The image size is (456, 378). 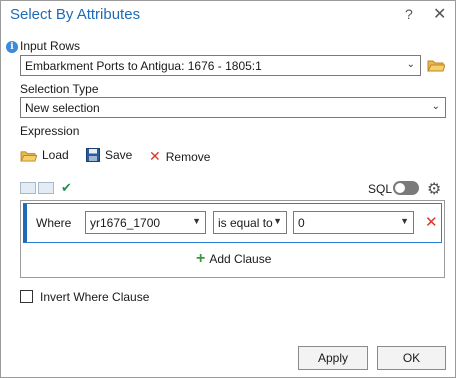 I want to click on add-icon: +, so click(x=201, y=258).